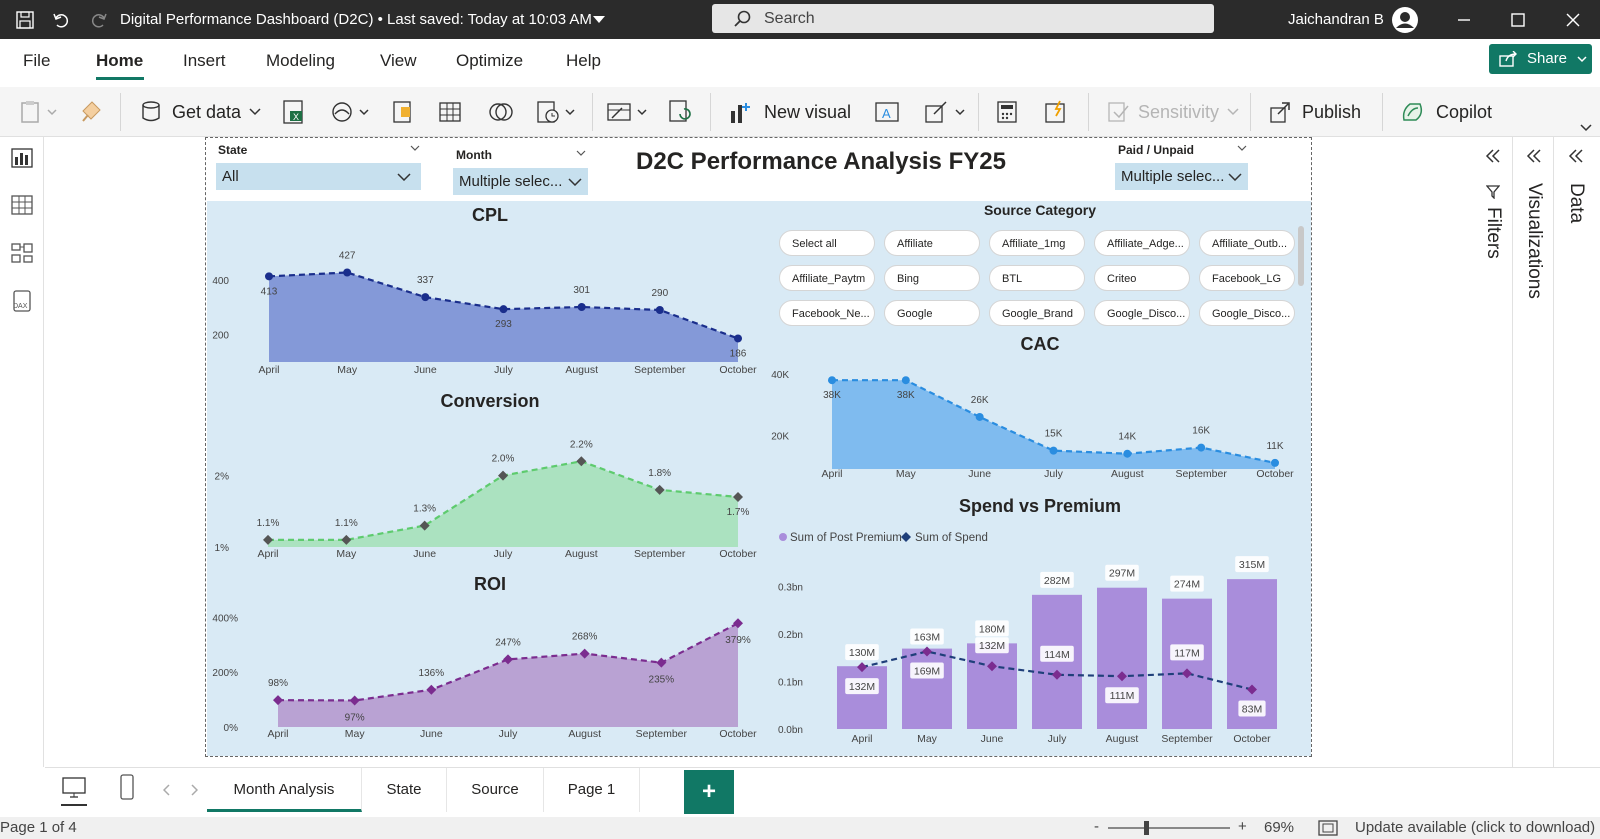 The height and width of the screenshot is (839, 1600). I want to click on pane-divider, so click(1553, 452).